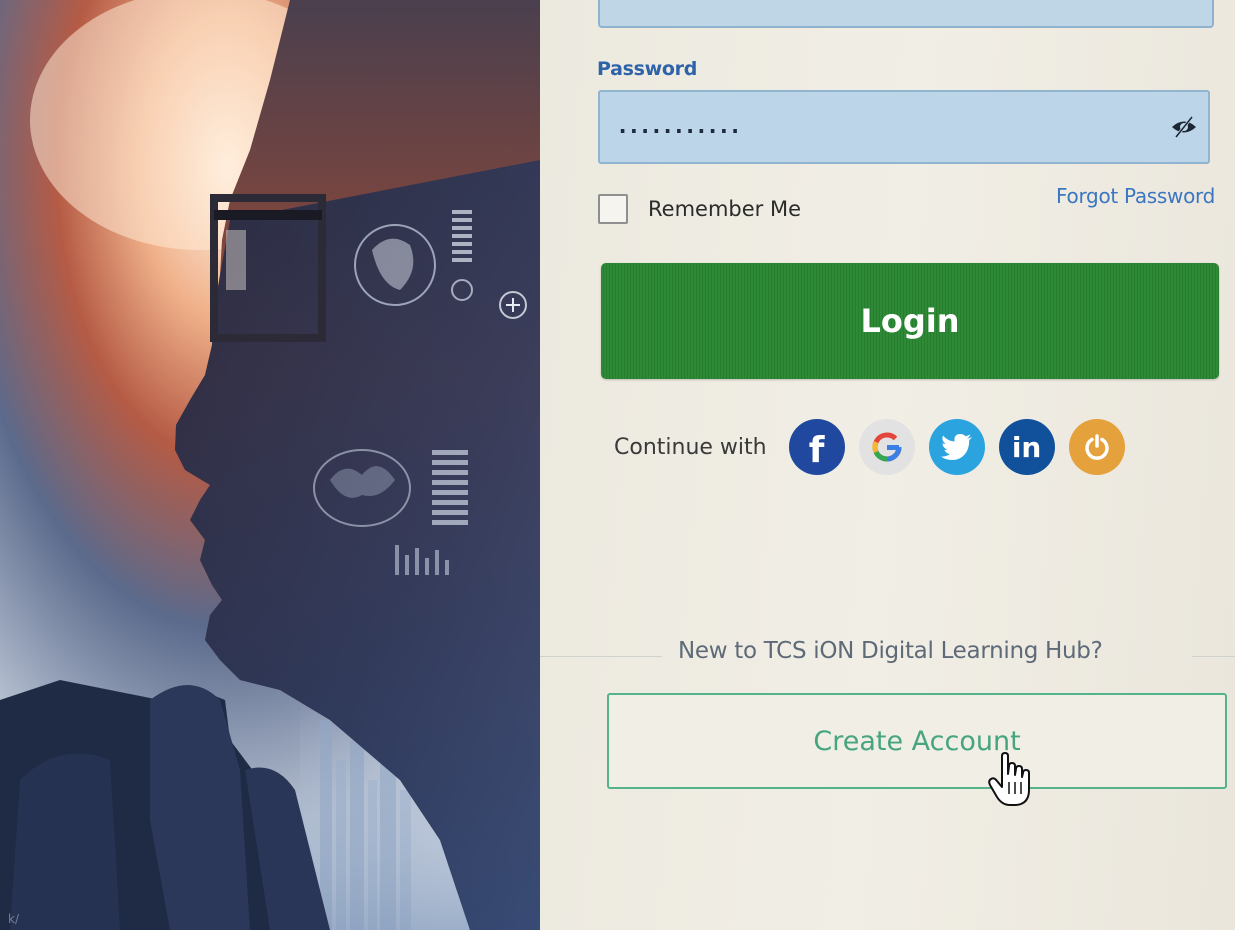 This screenshot has height=930, width=1235. I want to click on divider-right, so click(1213, 656).